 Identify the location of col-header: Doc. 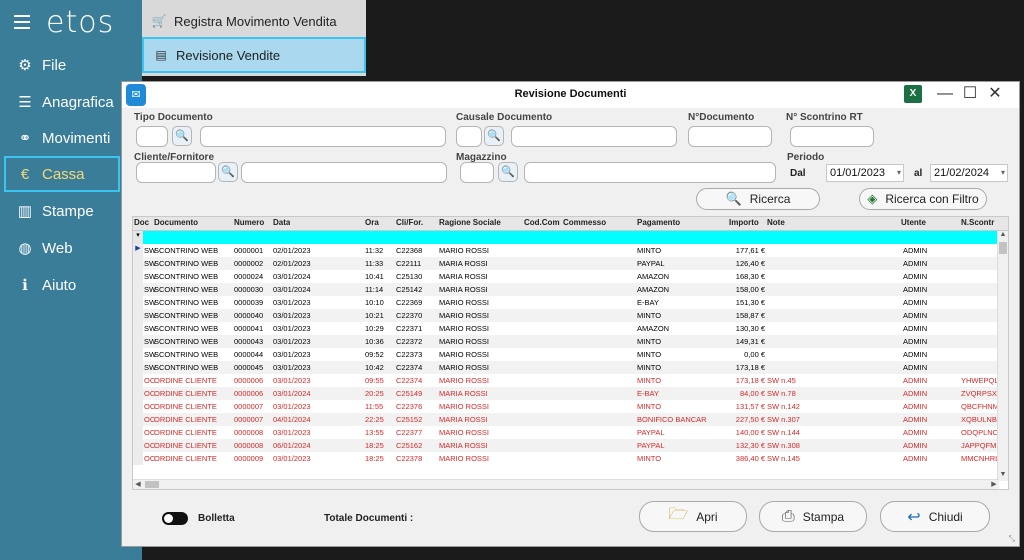
(141, 222).